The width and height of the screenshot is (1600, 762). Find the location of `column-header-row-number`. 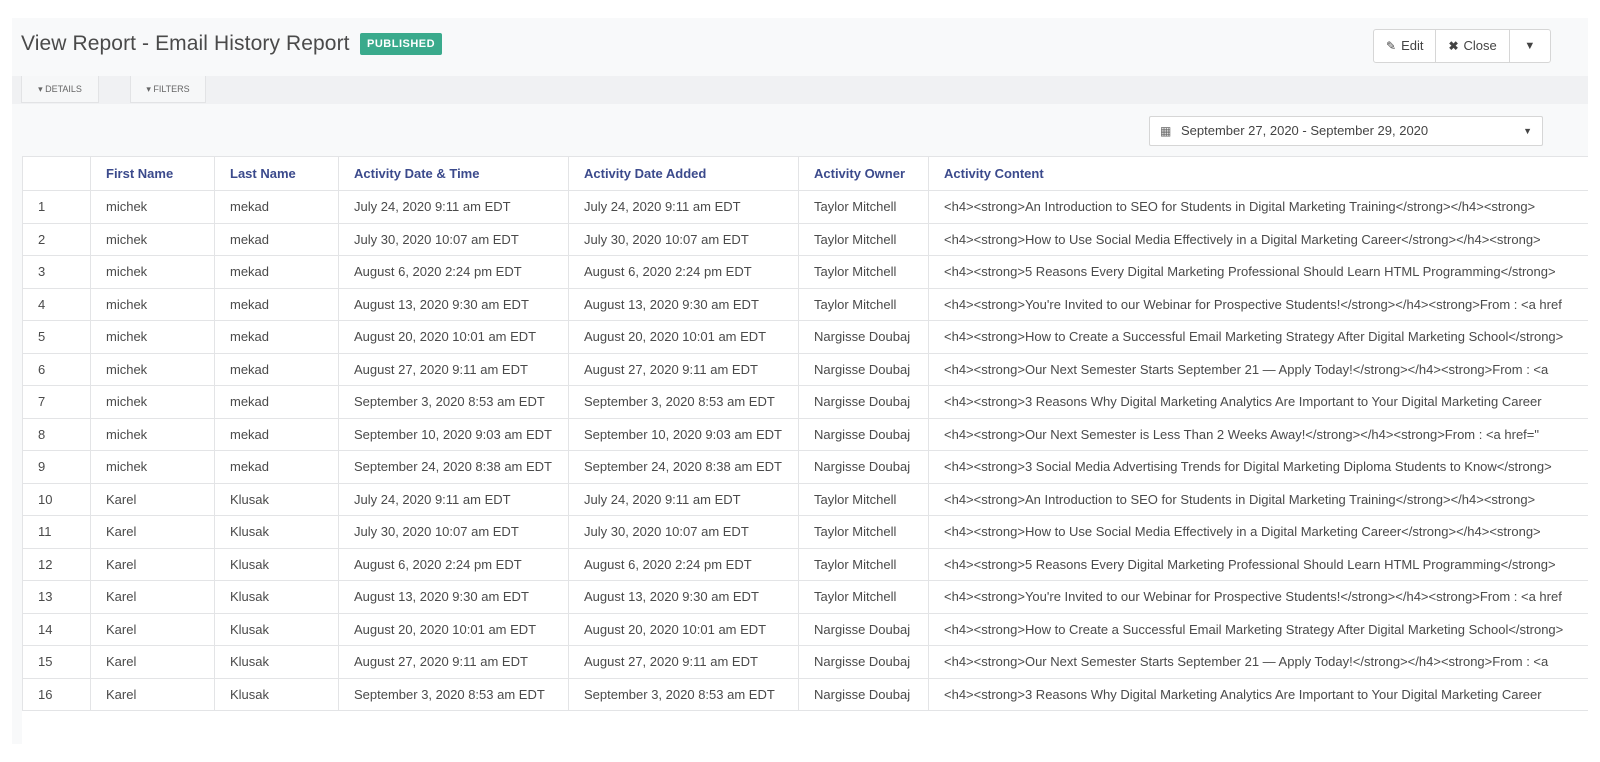

column-header-row-number is located at coordinates (56, 173).